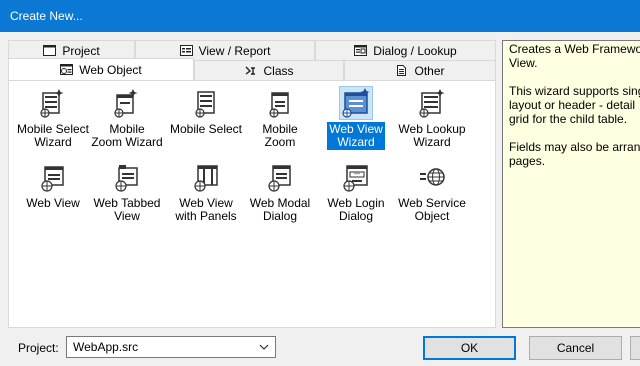 This screenshot has width=640, height=366. What do you see at coordinates (280, 177) in the screenshot?
I see `web-modal-dialog-icon` at bounding box center [280, 177].